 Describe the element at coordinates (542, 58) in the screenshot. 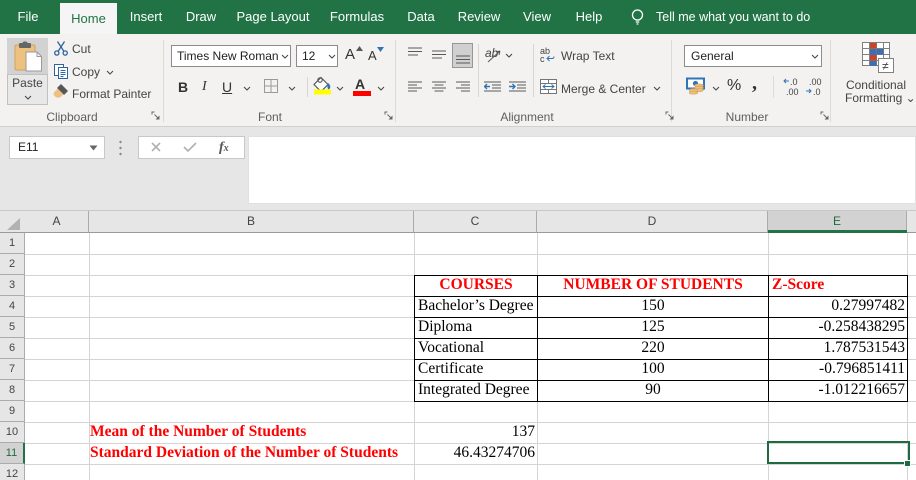

I see `svg-text: c` at that location.